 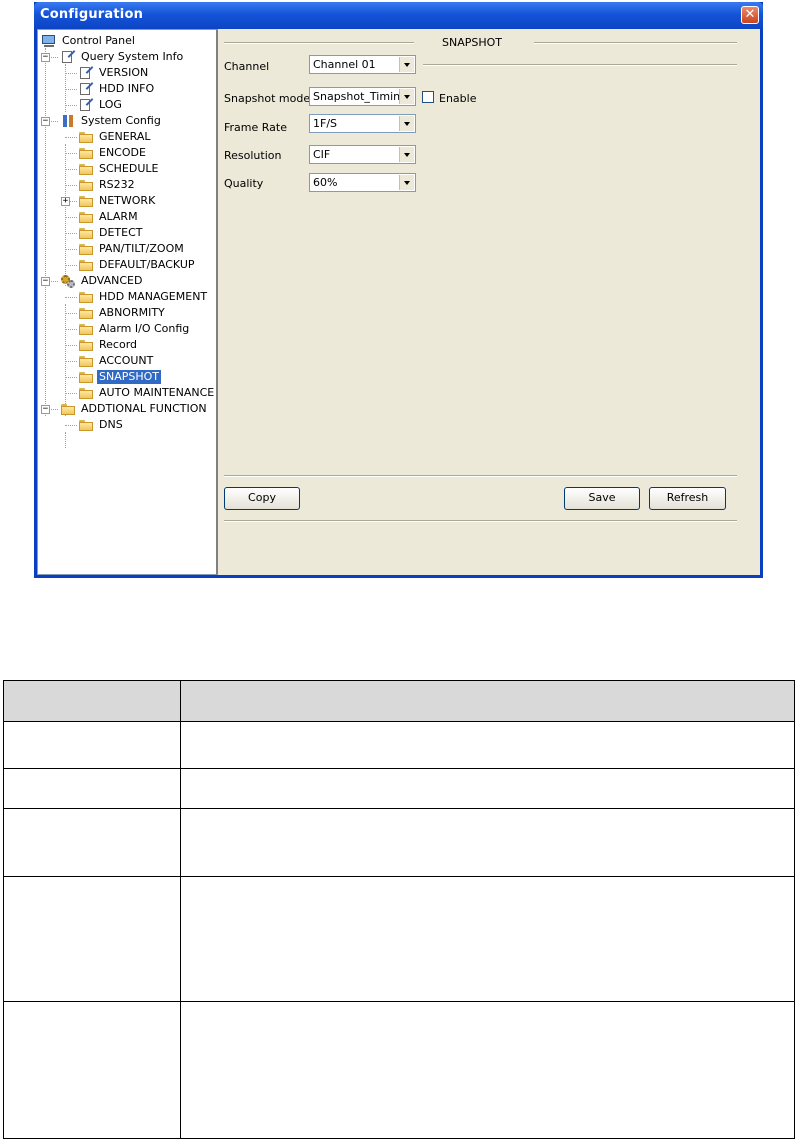 What do you see at coordinates (118, 344) in the screenshot?
I see `tree-item-label: Record` at bounding box center [118, 344].